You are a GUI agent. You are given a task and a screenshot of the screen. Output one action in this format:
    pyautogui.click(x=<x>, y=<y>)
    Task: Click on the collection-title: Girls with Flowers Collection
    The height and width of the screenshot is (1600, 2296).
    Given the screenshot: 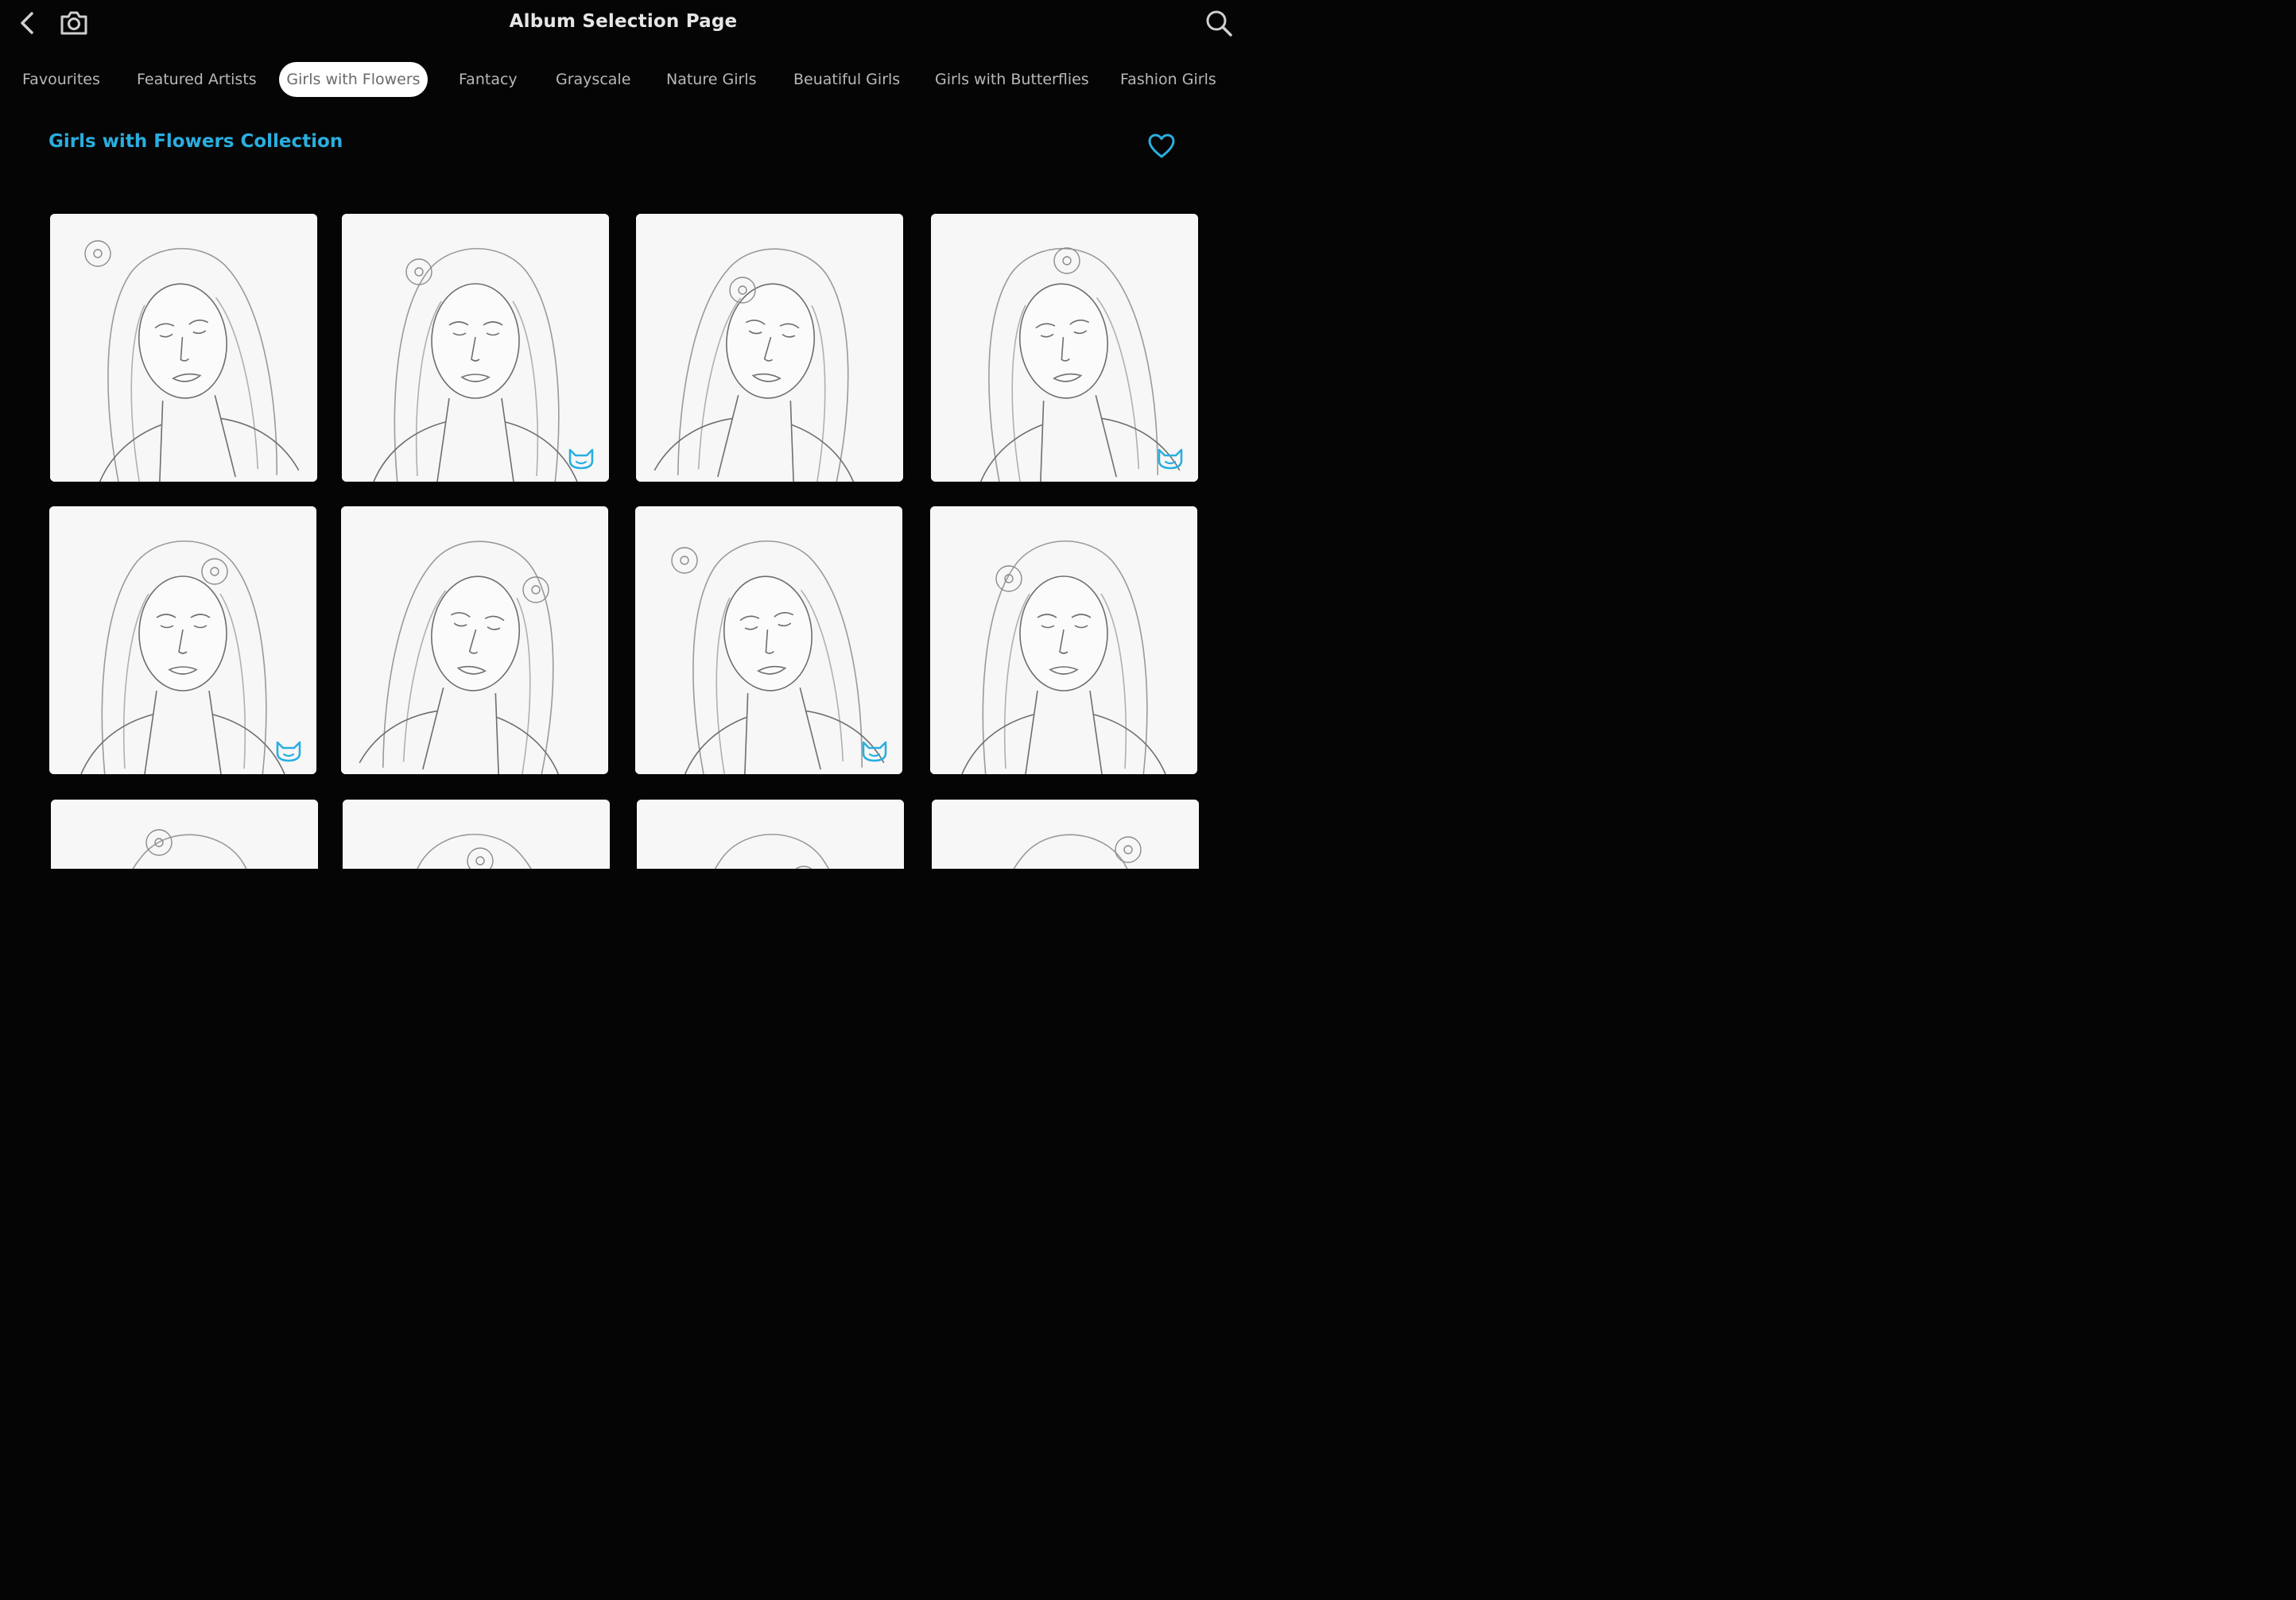 What is the action you would take?
    pyautogui.click(x=195, y=141)
    